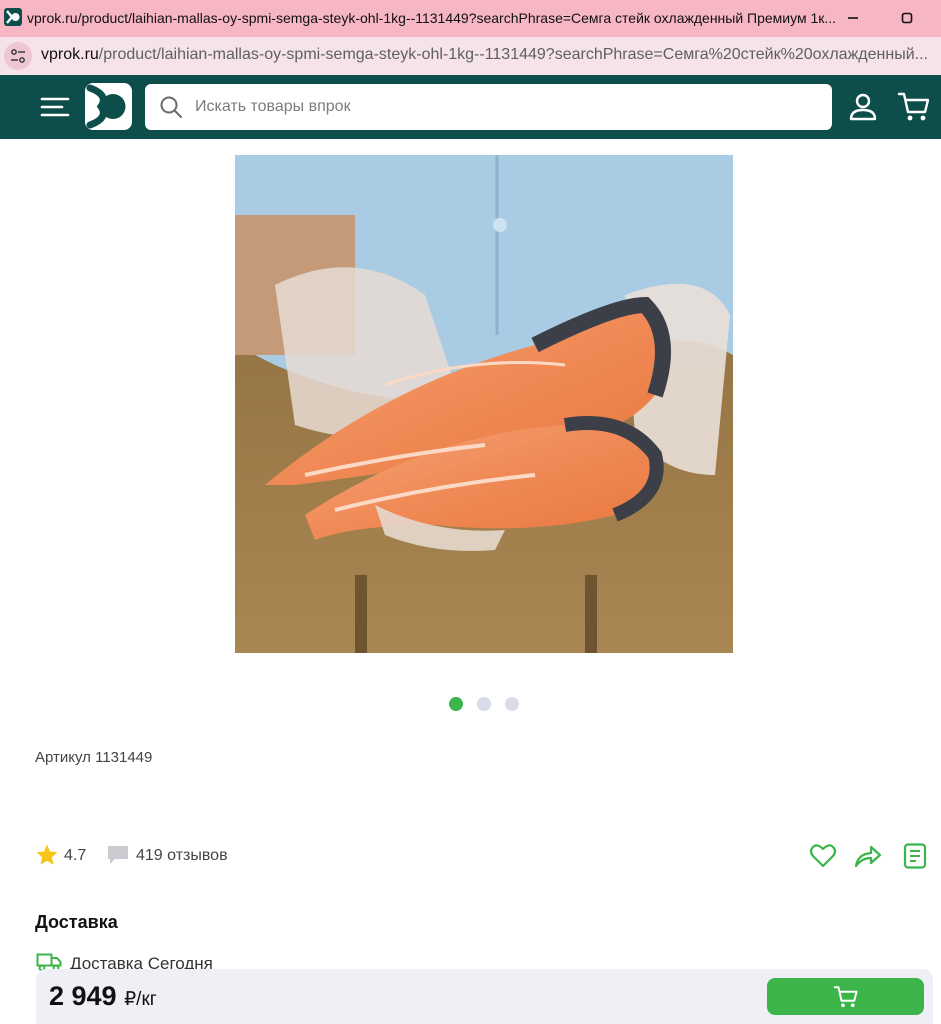 This screenshot has width=941, height=1024. I want to click on rating-value: 4.7, so click(75, 855).